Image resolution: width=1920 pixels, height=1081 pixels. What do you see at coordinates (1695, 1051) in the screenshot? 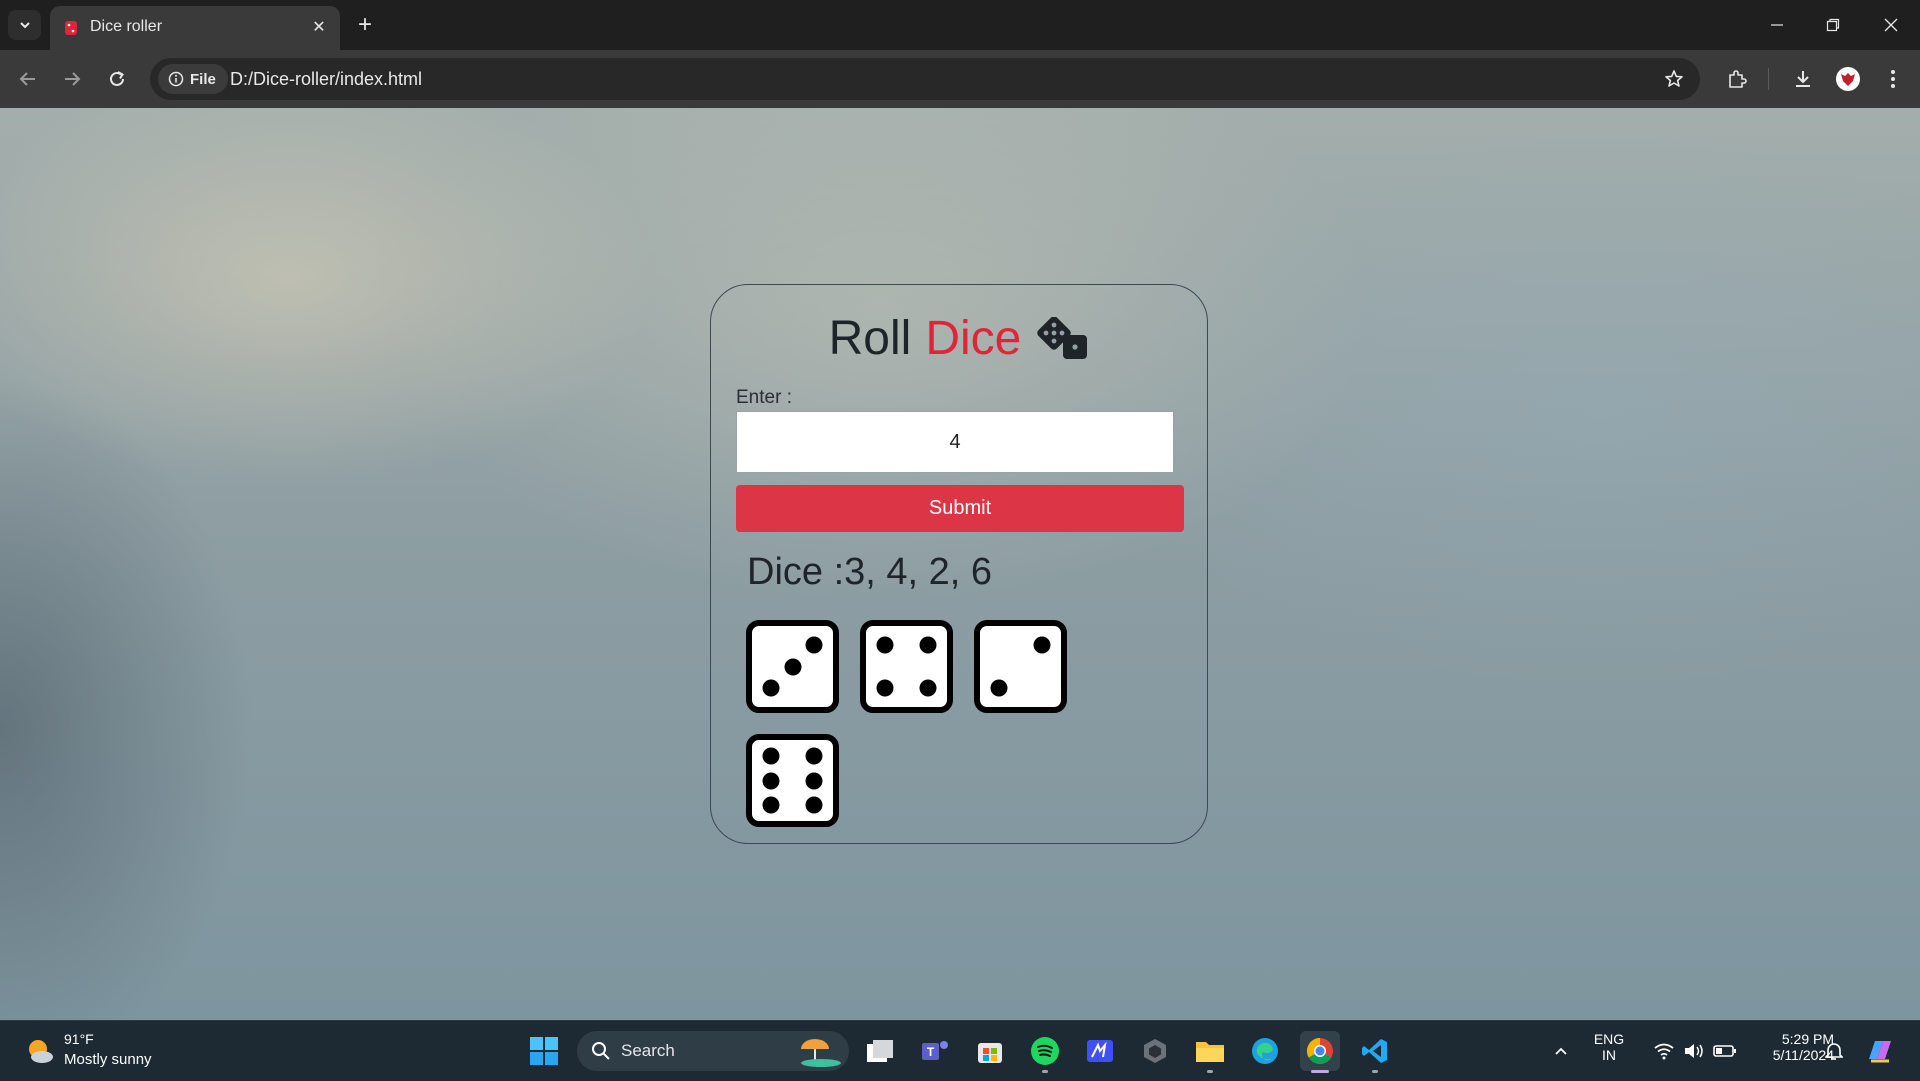
I see `quick-settings-button` at bounding box center [1695, 1051].